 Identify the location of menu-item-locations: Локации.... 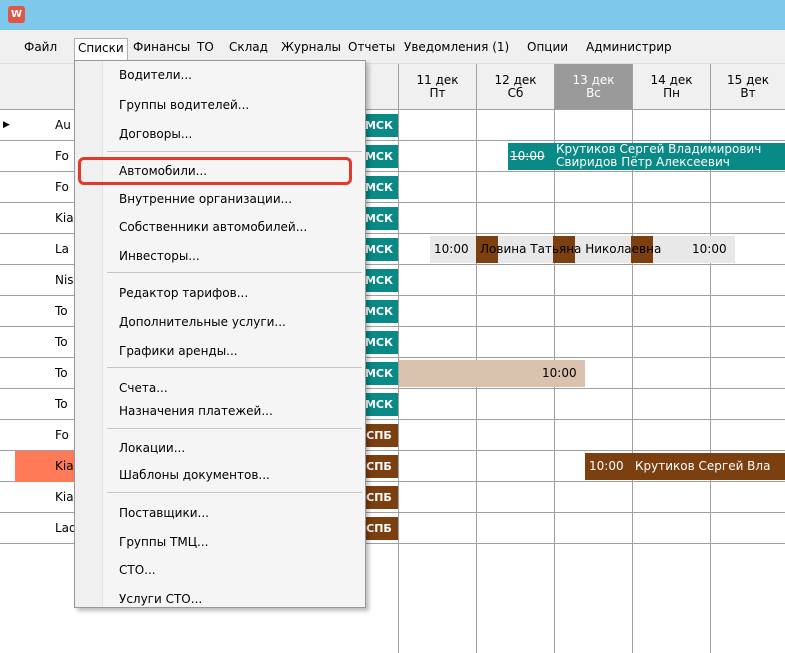
(152, 448).